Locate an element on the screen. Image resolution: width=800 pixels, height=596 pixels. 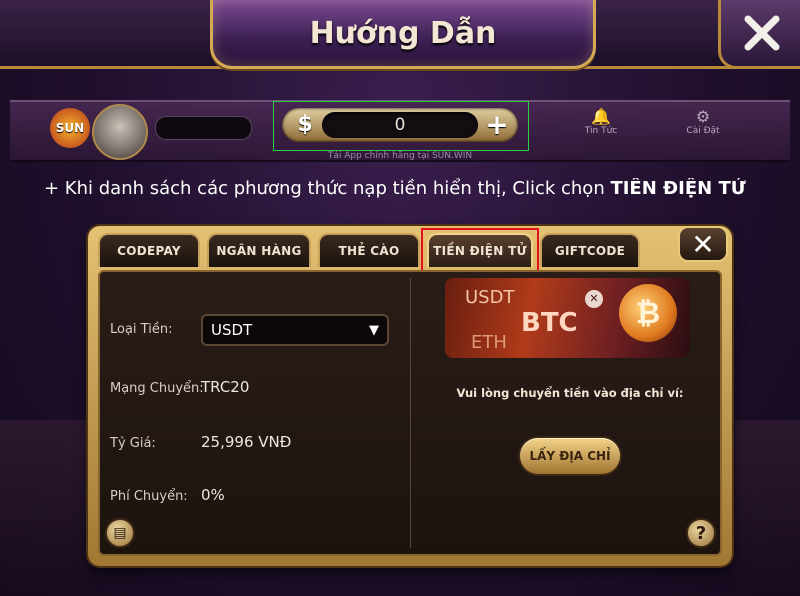
document-icon: ▤ is located at coordinates (120, 533).